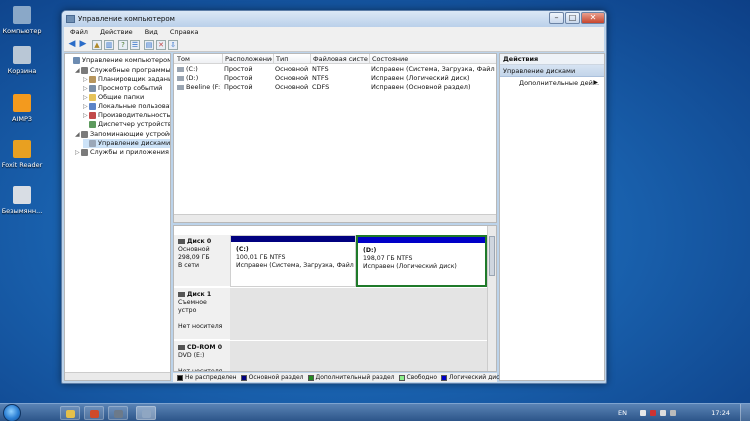 The image size is (750, 421). What do you see at coordinates (194, 257) in the screenshot?
I see `disk-info: 298,09 ГБ` at bounding box center [194, 257].